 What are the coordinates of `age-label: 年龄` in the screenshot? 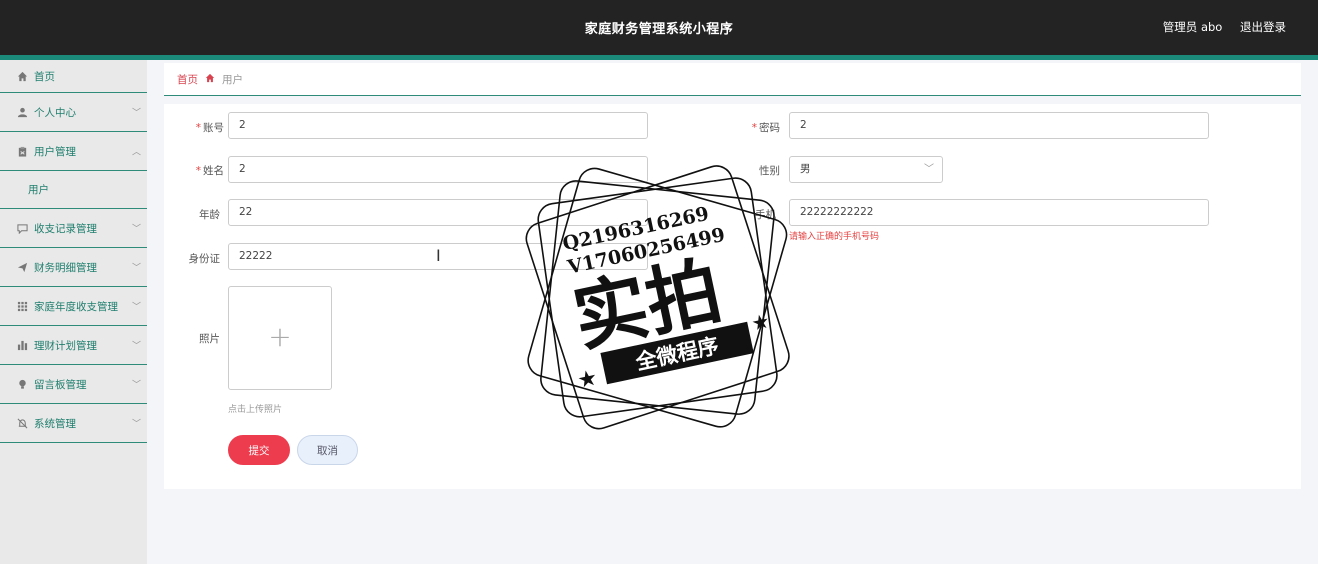 It's located at (209, 215).